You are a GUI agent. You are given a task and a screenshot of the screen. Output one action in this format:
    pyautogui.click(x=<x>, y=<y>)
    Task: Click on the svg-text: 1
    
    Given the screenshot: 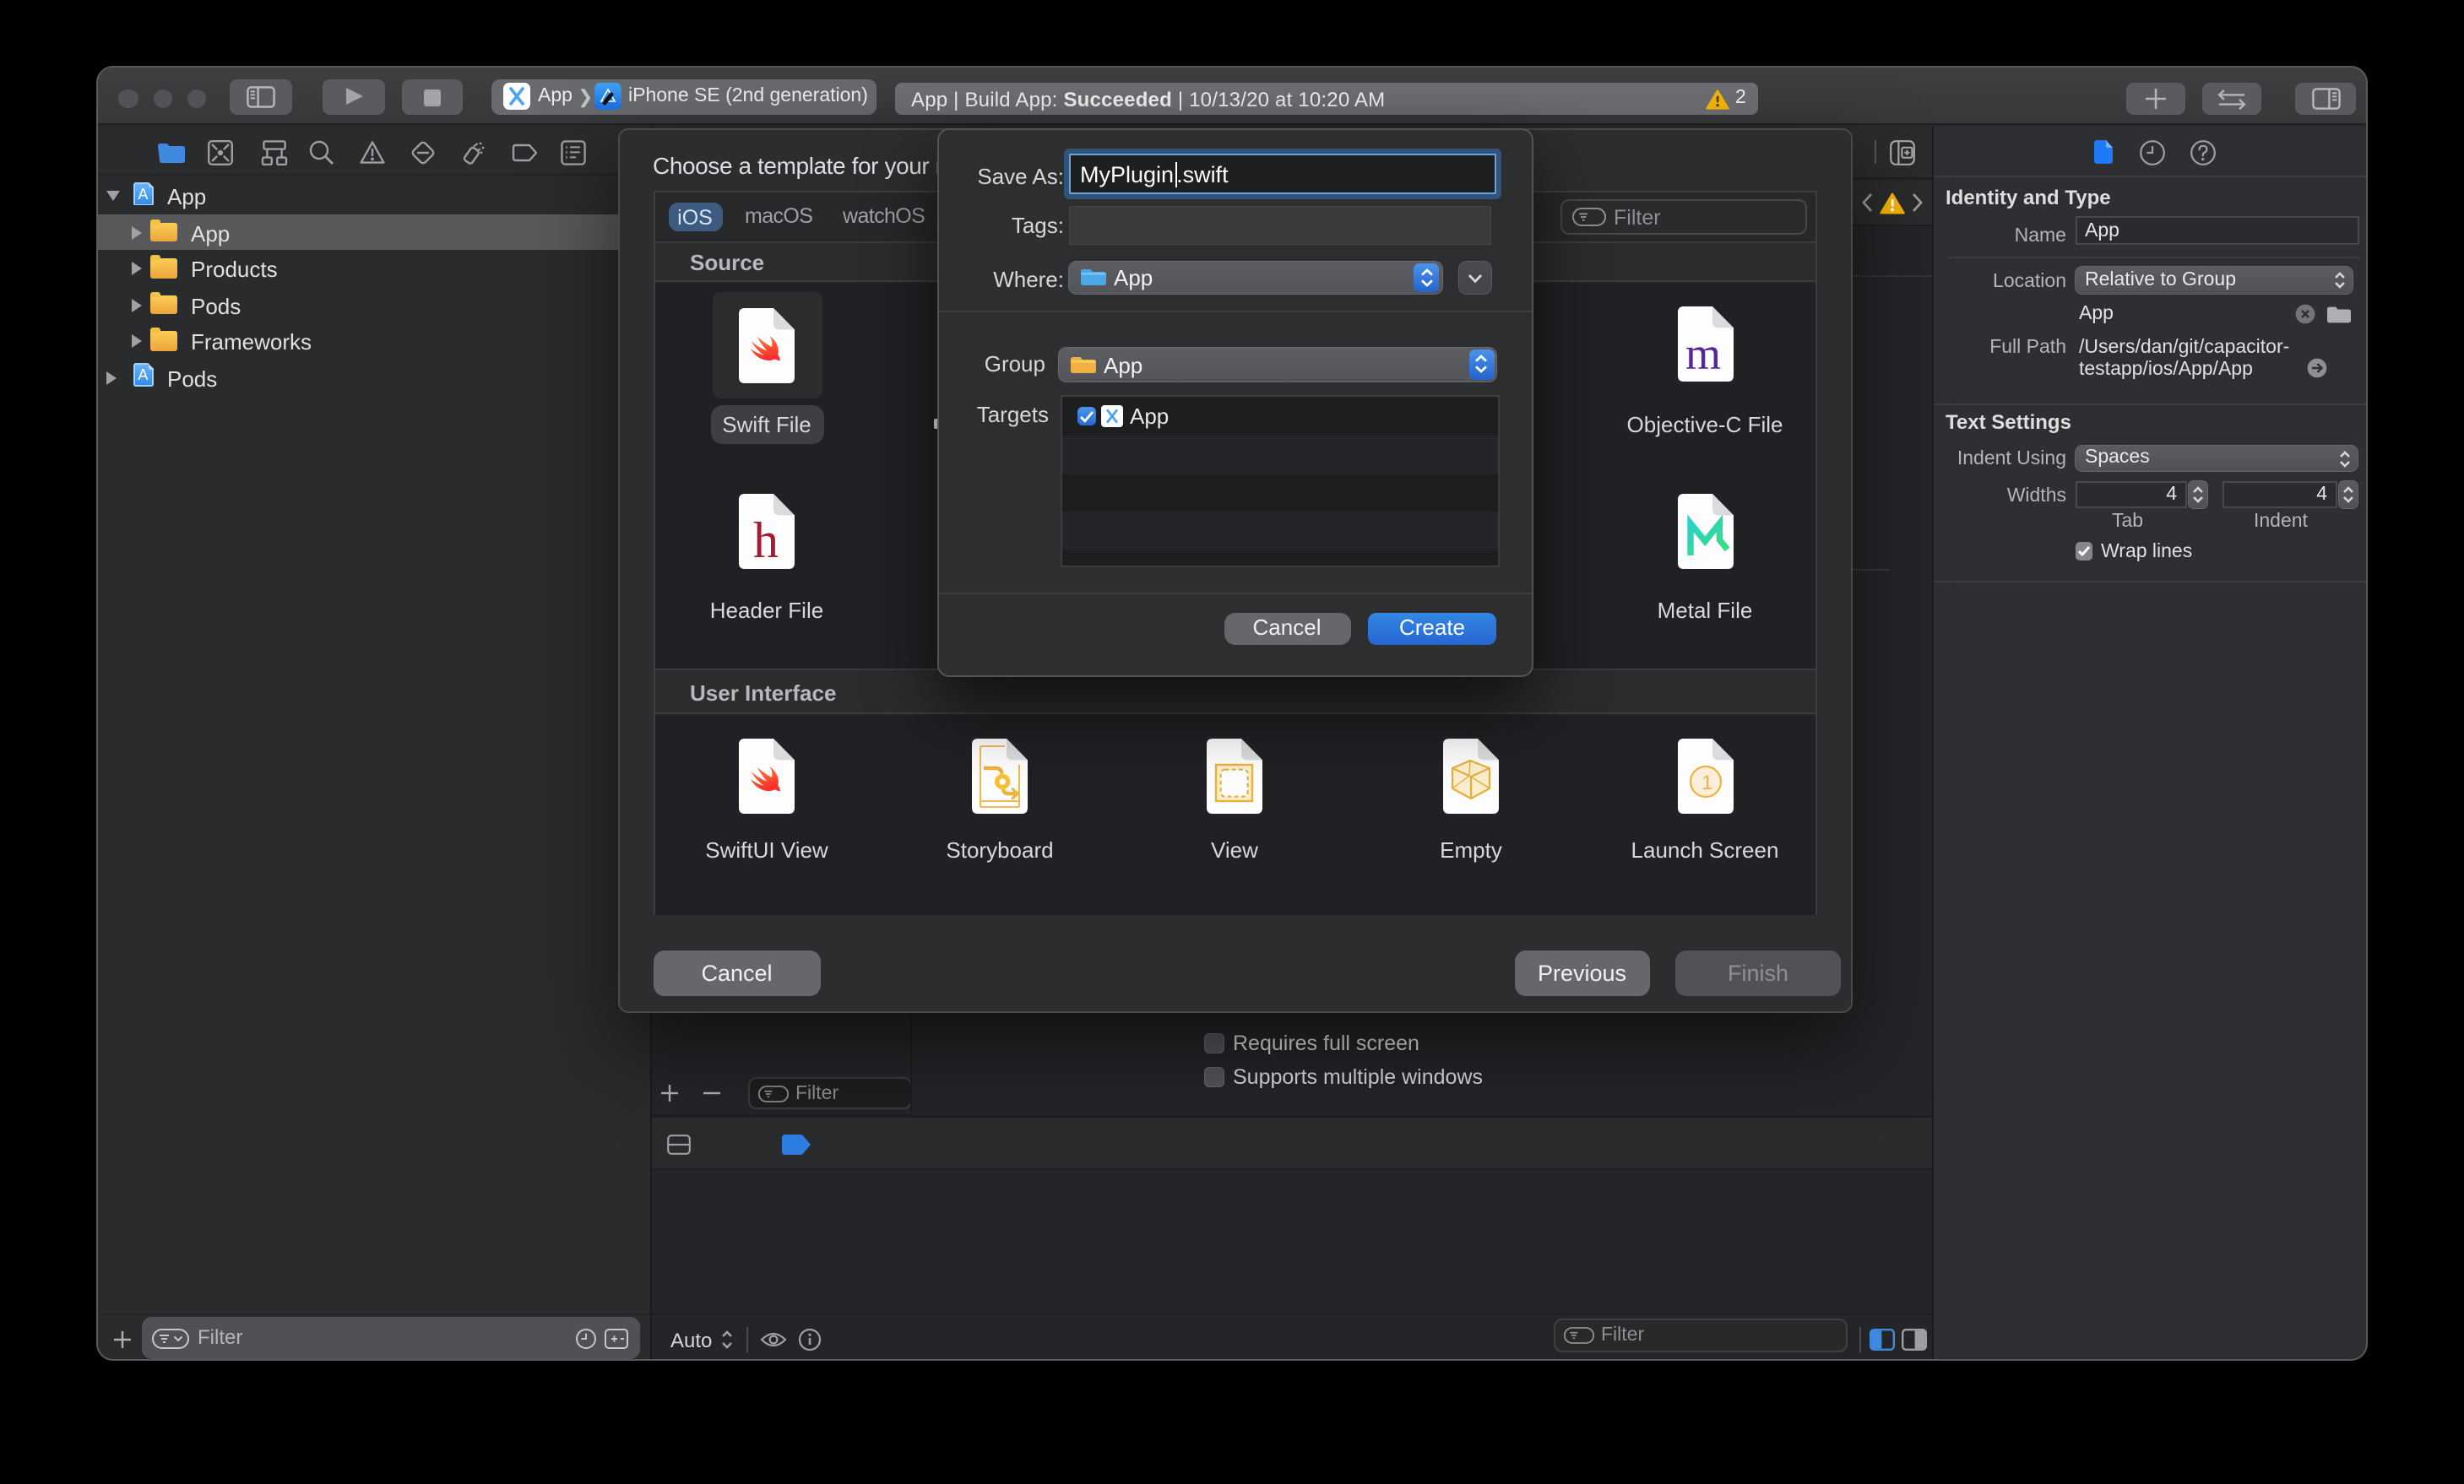 What is the action you would take?
    pyautogui.click(x=1706, y=783)
    